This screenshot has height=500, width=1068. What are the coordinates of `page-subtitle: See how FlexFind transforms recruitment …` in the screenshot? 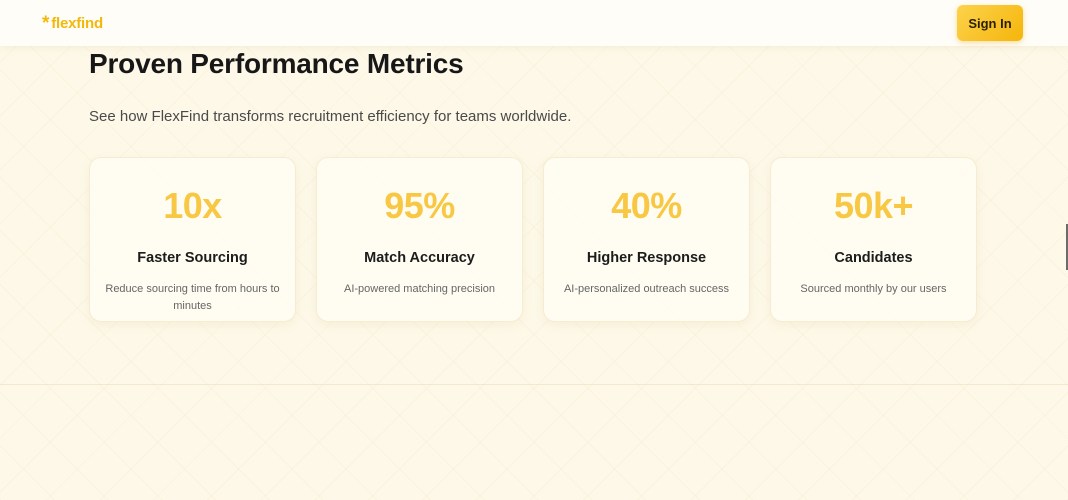 It's located at (330, 116).